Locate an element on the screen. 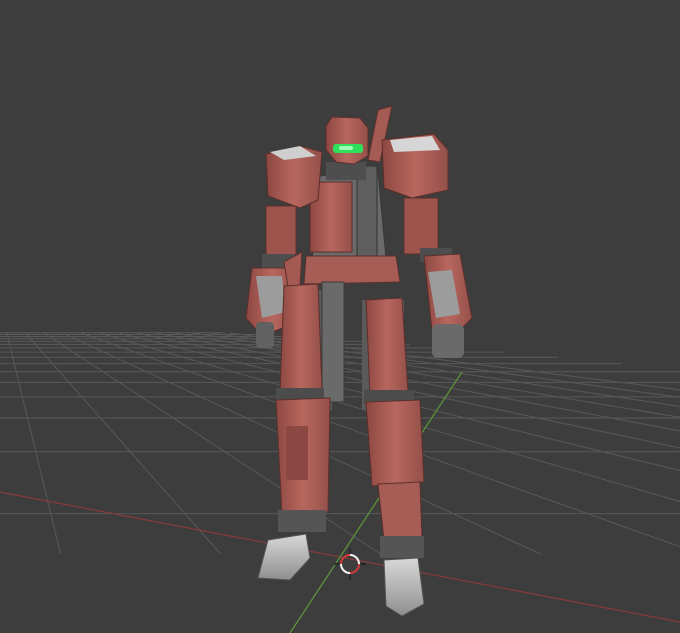  collar is located at coordinates (346, 171).